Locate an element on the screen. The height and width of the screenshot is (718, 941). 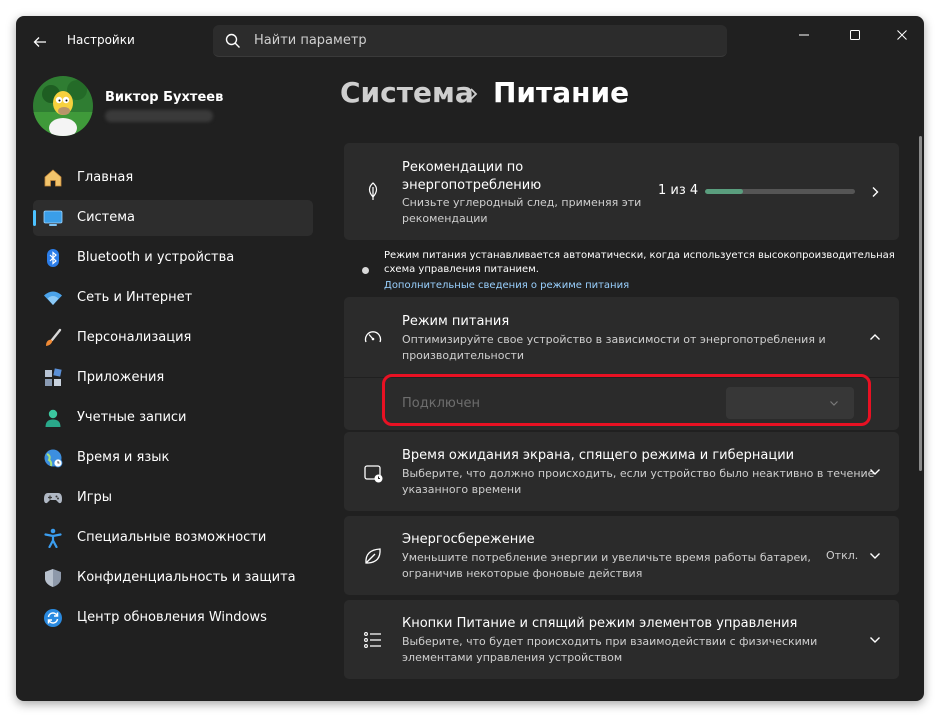
info-bullet-icon is located at coordinates (365, 270).